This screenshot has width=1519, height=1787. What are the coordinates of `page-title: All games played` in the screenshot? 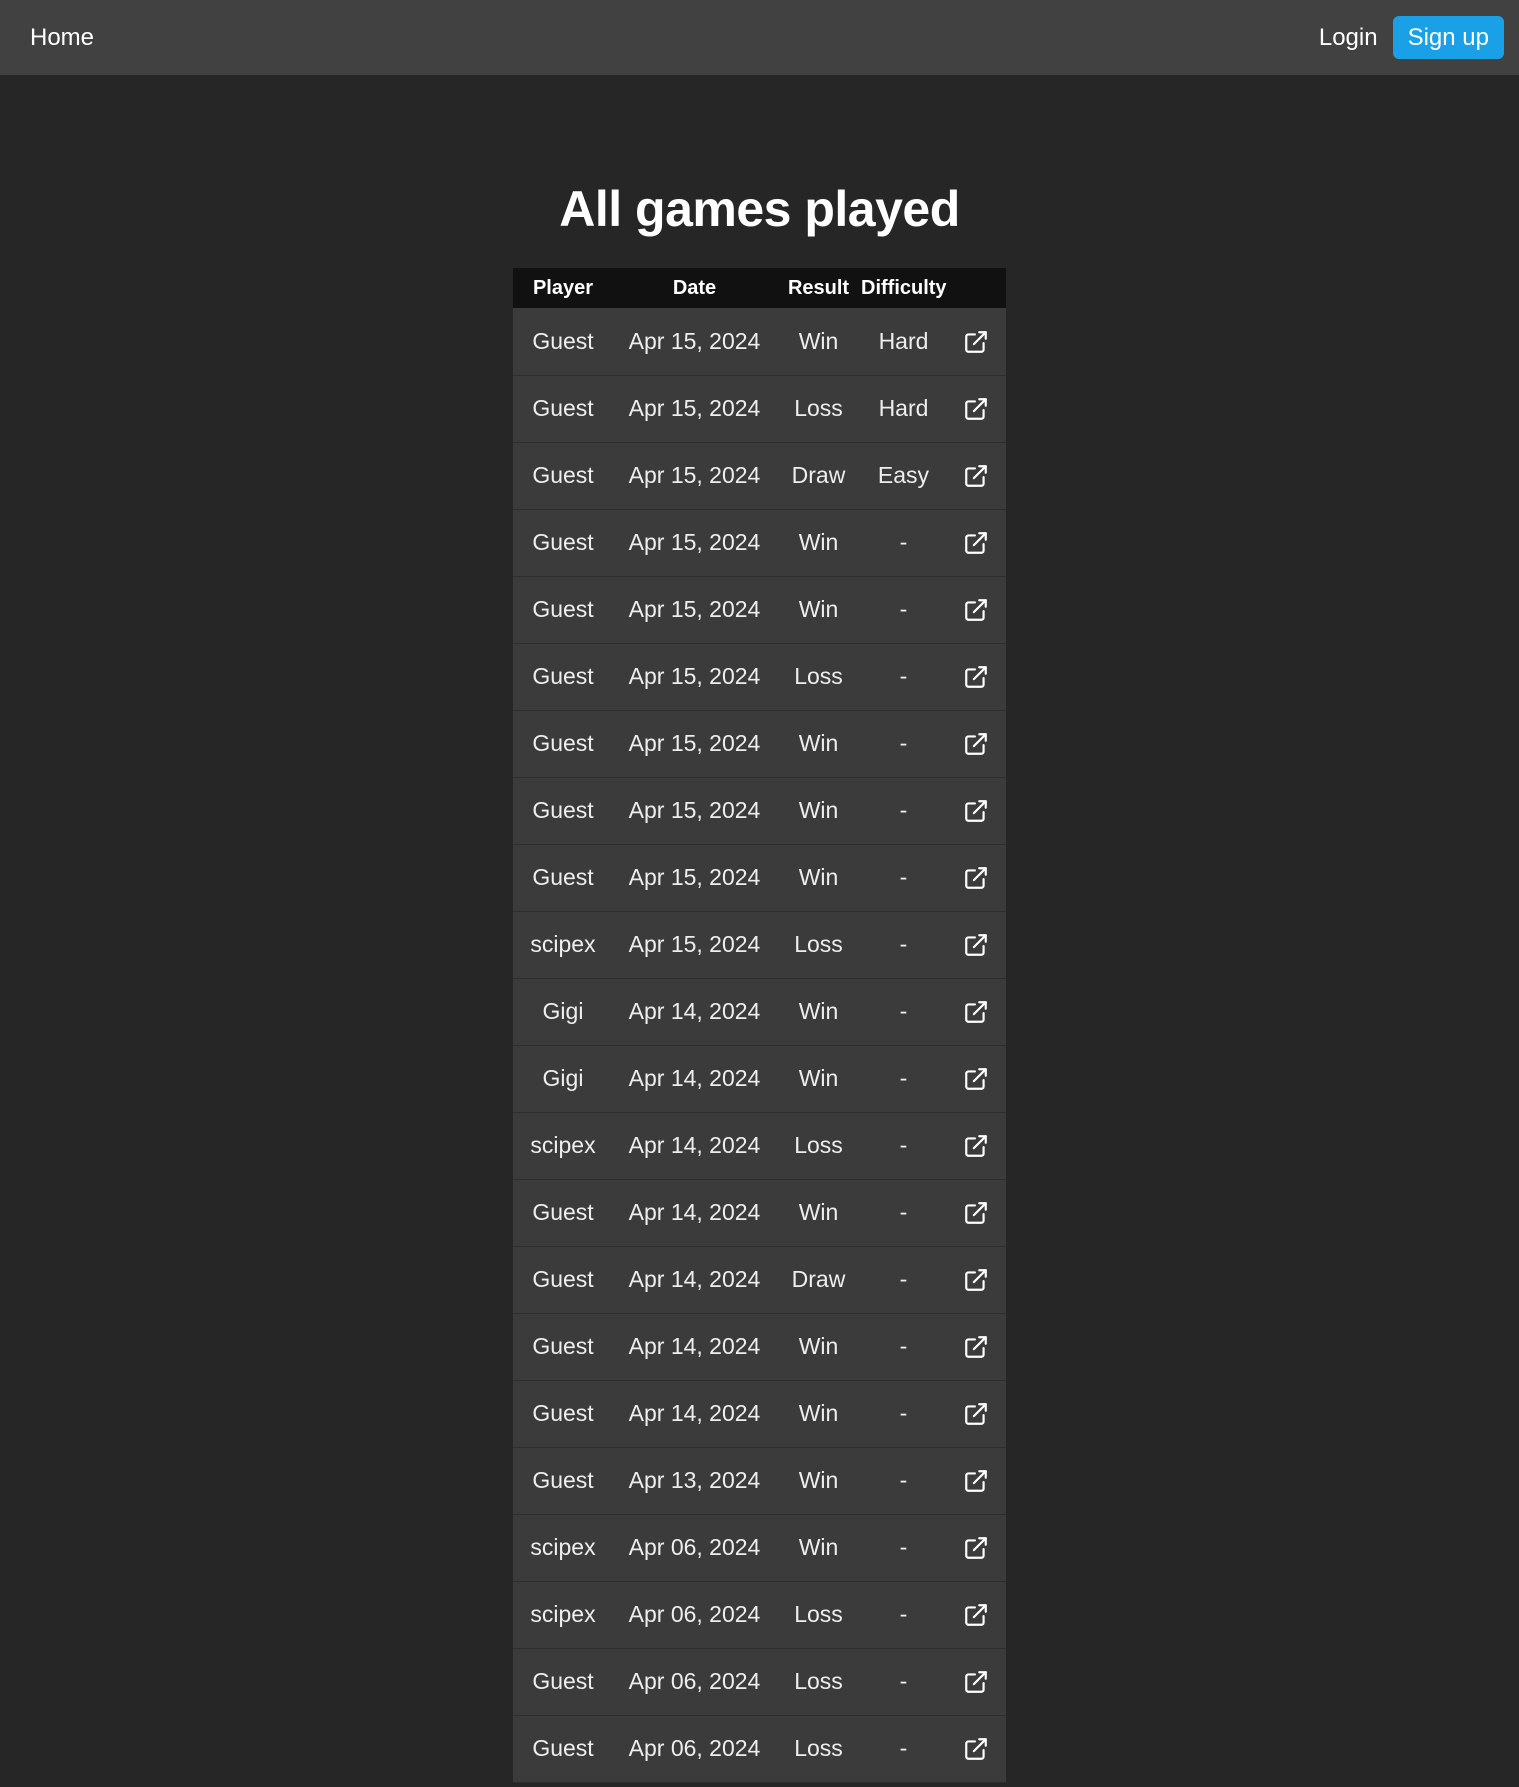 It's located at (759, 209).